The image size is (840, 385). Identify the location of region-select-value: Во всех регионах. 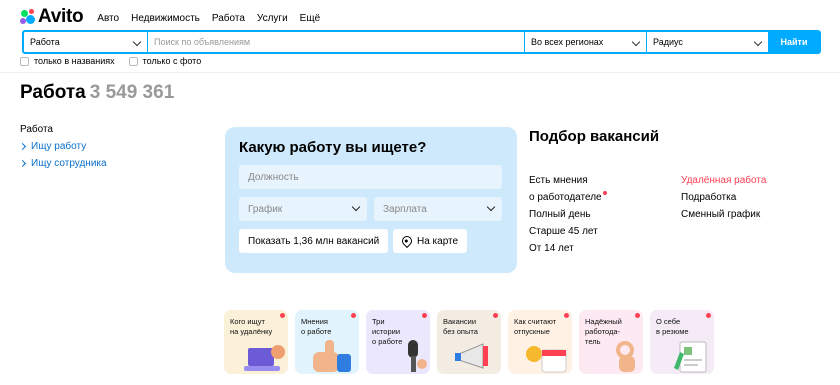
(567, 42).